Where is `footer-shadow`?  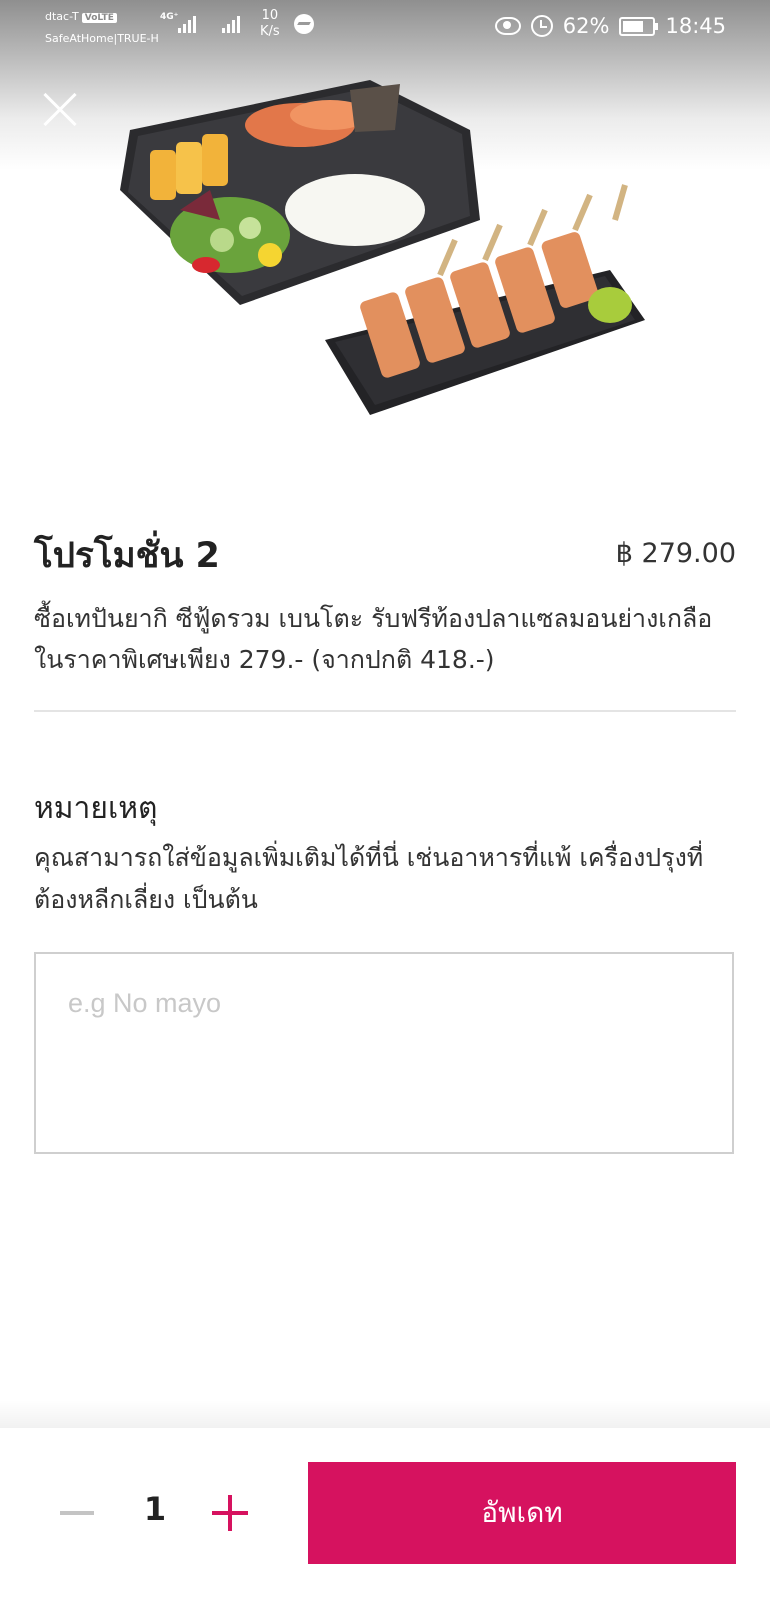 footer-shadow is located at coordinates (385, 1415).